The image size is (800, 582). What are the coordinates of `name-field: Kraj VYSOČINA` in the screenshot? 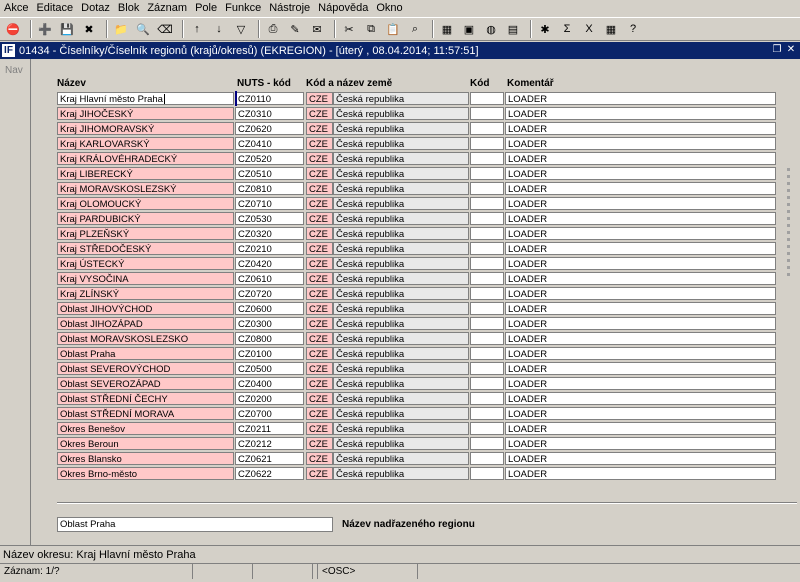 It's located at (145, 278).